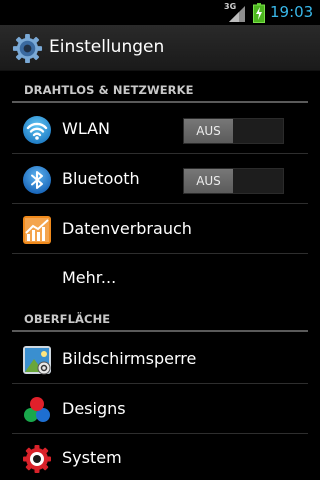 The width and height of the screenshot is (320, 480). Describe the element at coordinates (160, 457) in the screenshot. I see `settings-item-system: System` at that location.